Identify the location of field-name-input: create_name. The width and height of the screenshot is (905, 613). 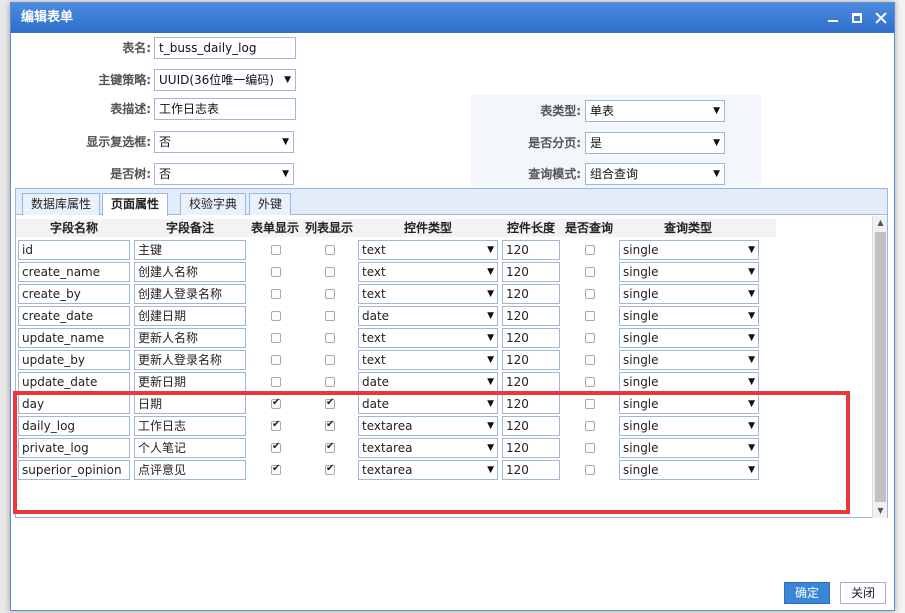
(74, 272).